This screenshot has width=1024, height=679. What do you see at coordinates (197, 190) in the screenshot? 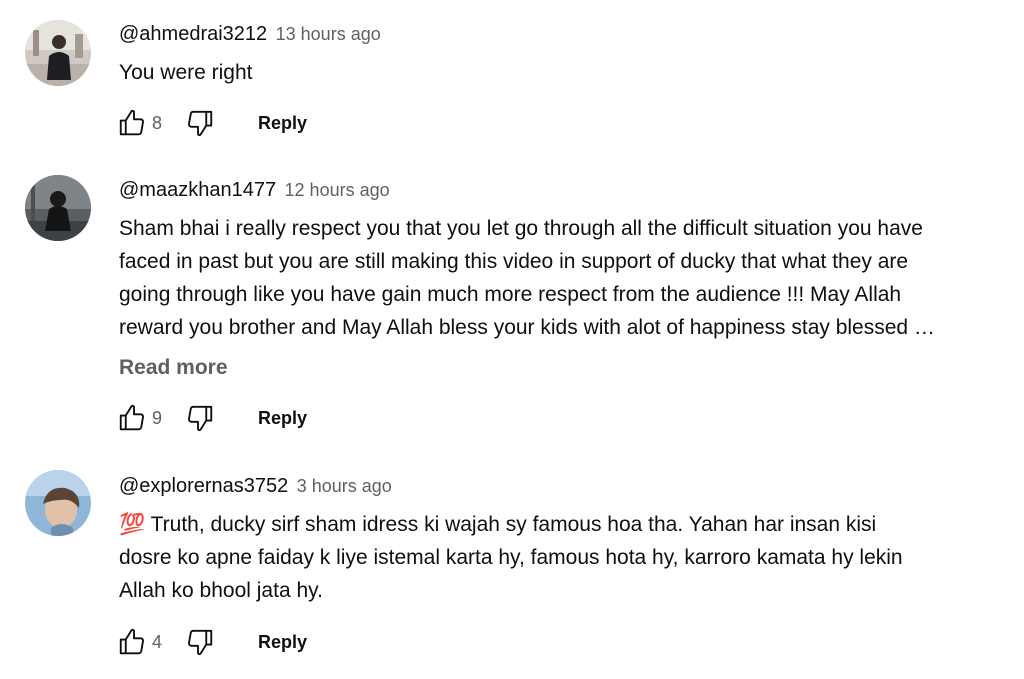
I see `author-name: @maazkhan1477` at bounding box center [197, 190].